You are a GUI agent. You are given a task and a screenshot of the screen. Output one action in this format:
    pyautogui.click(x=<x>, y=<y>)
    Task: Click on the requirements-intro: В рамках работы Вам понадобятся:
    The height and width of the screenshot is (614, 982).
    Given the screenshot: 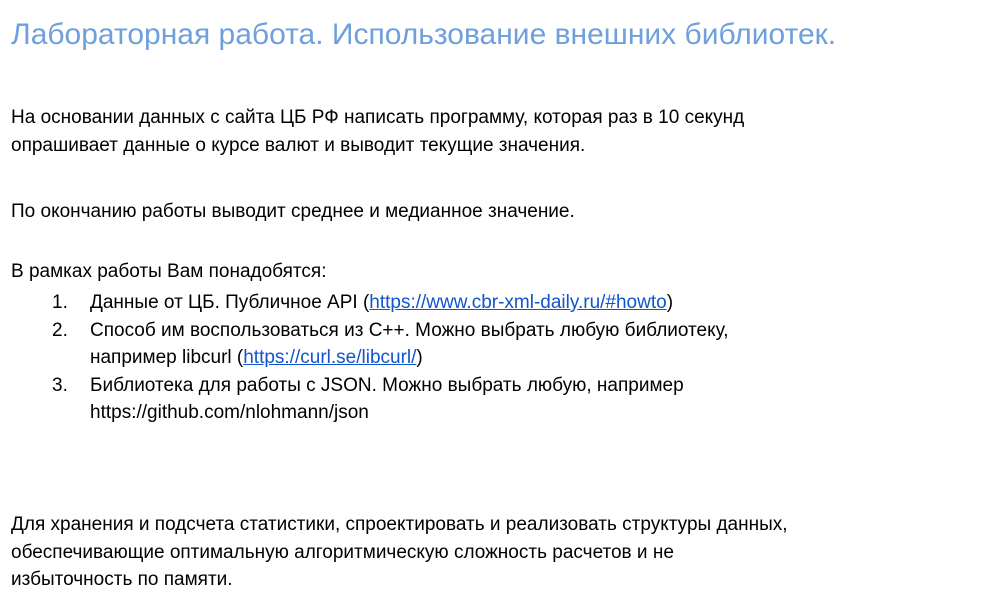 What is the action you would take?
    pyautogui.click(x=169, y=271)
    